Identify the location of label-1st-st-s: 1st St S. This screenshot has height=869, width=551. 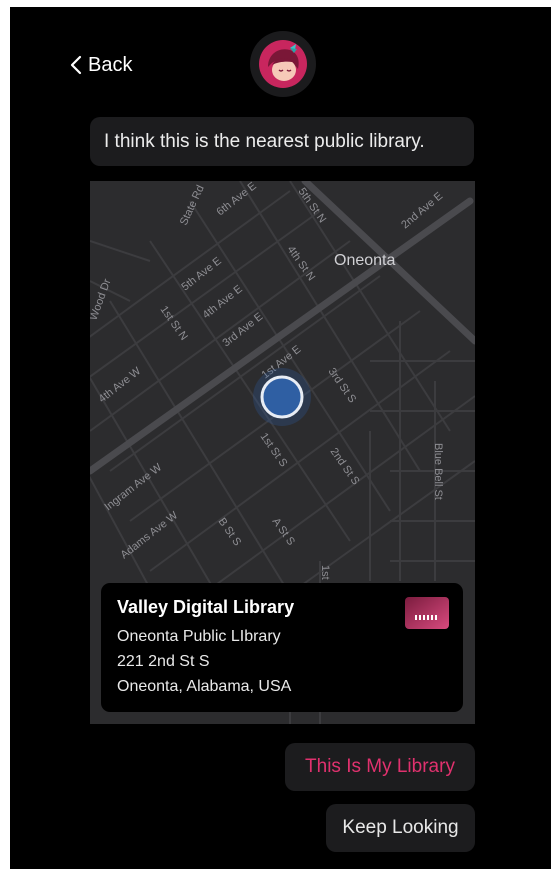
(274, 450).